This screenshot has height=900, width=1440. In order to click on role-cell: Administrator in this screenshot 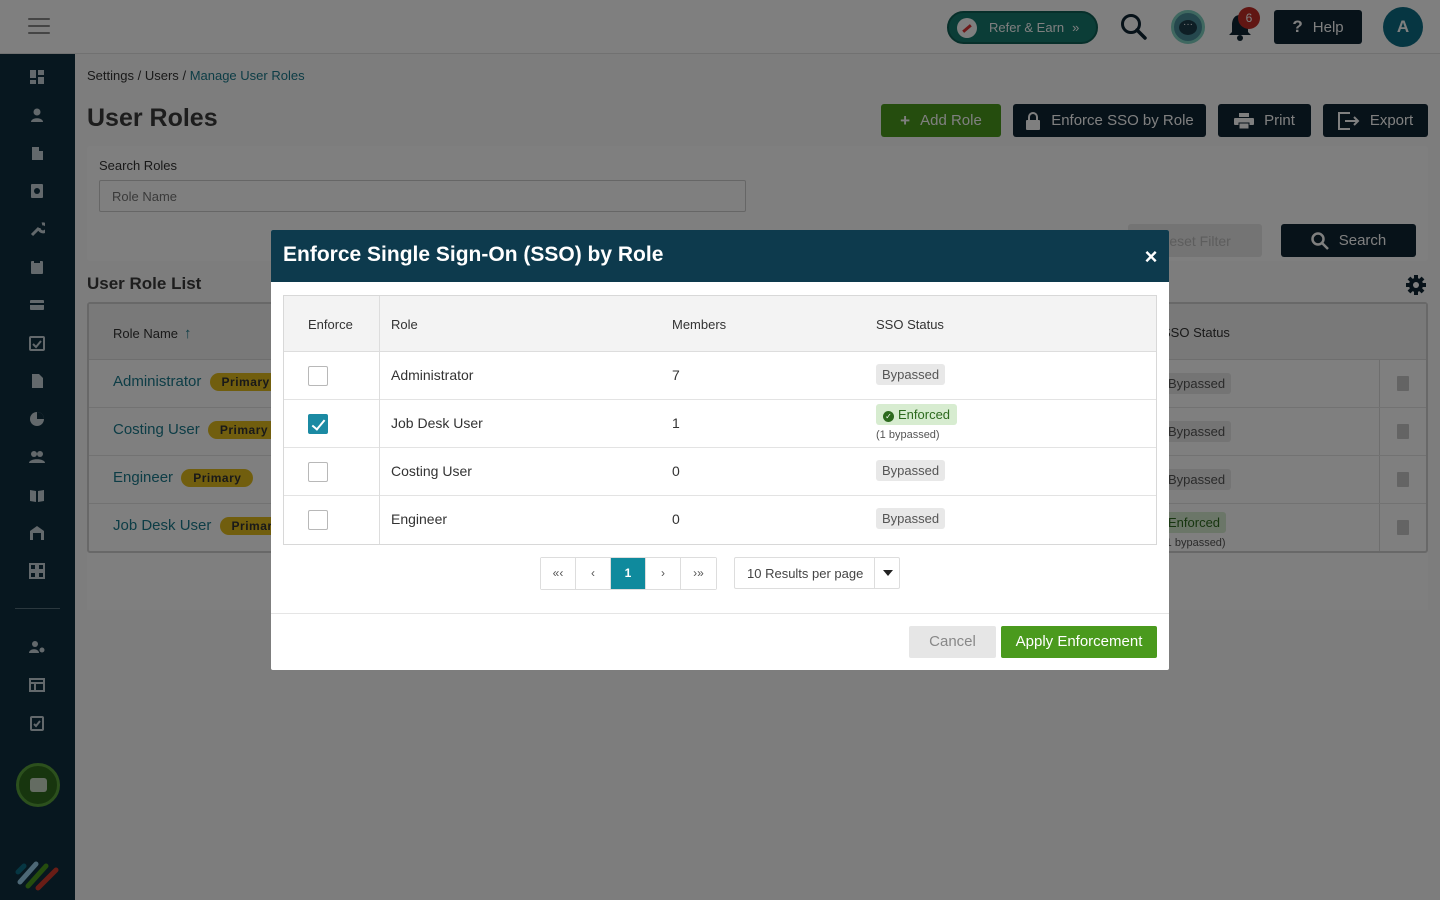, I will do `click(432, 375)`.